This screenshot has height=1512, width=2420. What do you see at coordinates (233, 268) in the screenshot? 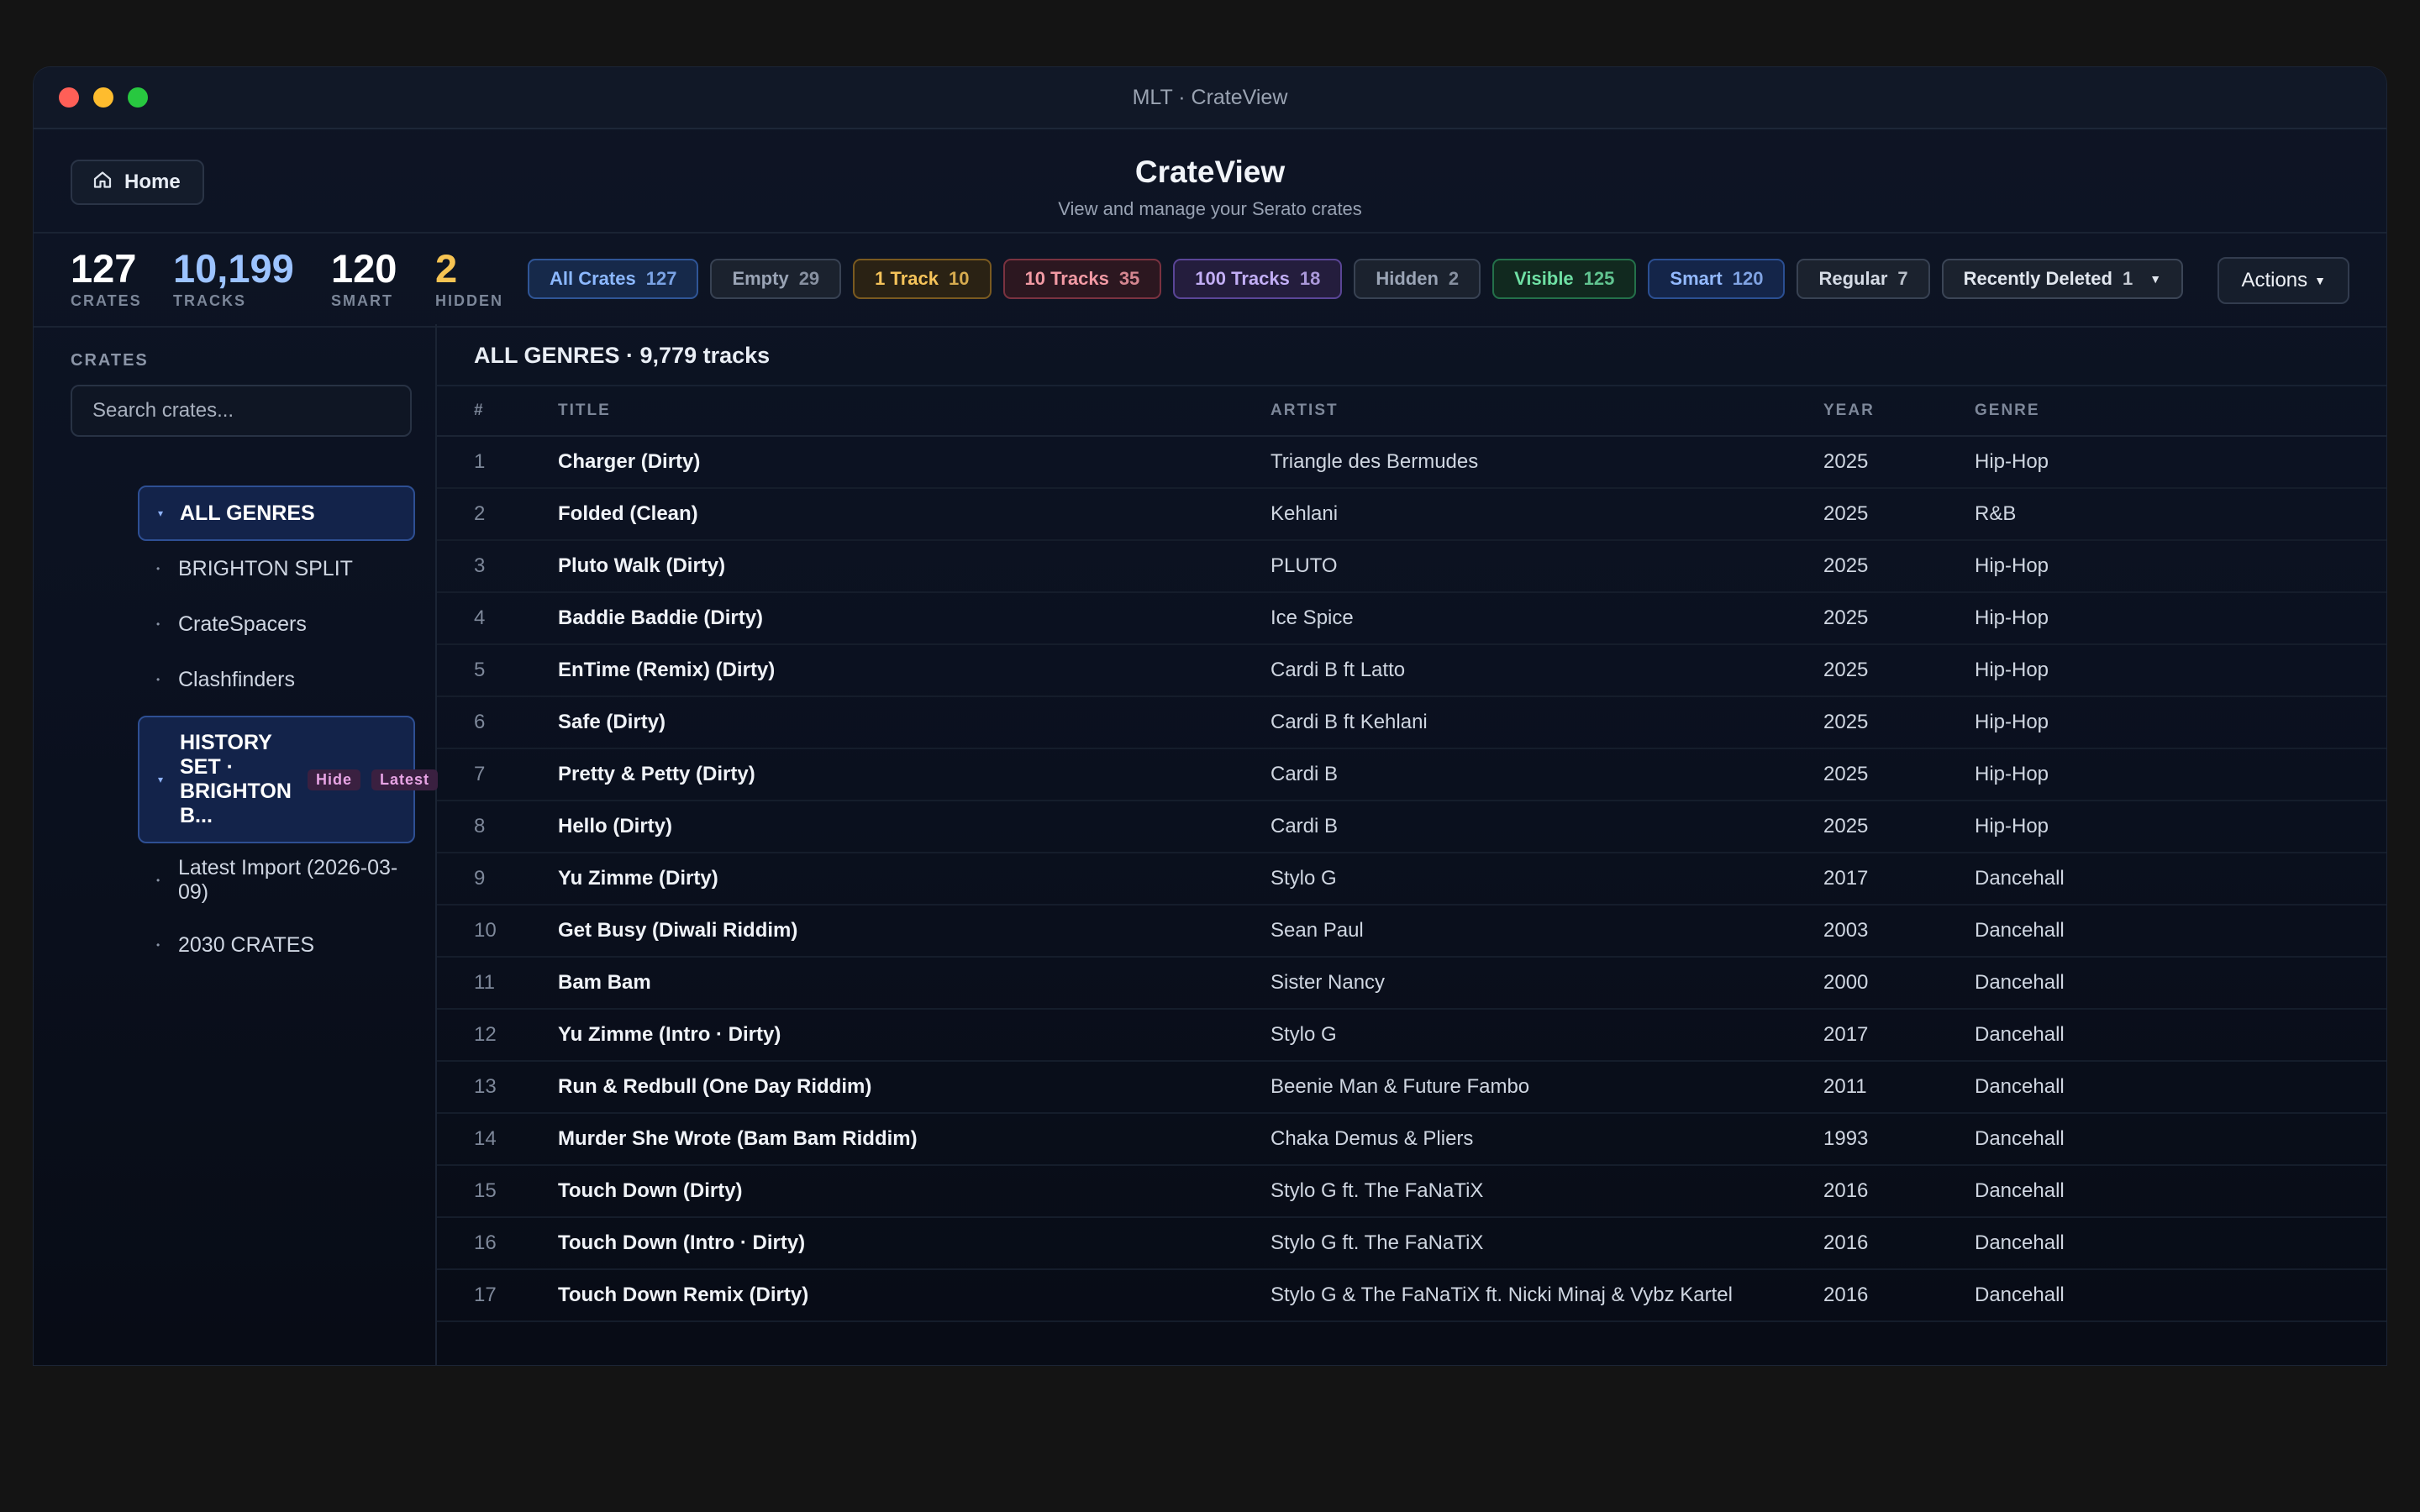
I see `stat-value: 10,199` at bounding box center [233, 268].